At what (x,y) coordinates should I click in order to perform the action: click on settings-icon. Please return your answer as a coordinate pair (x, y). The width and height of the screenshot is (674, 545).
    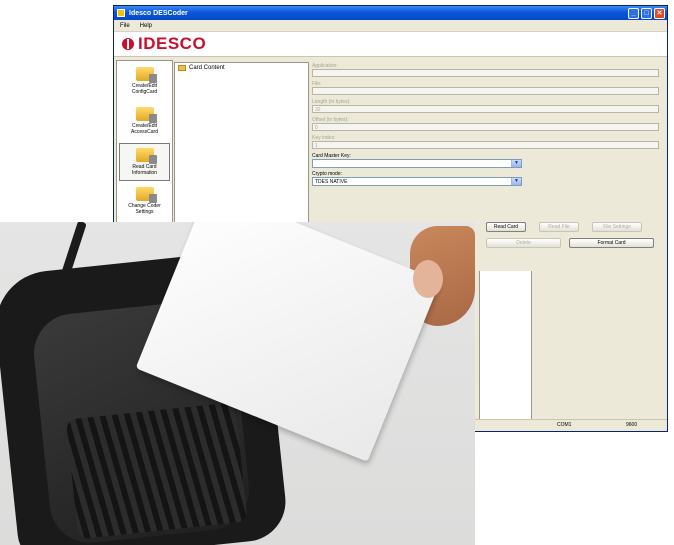
    Looking at the image, I should click on (146, 195).